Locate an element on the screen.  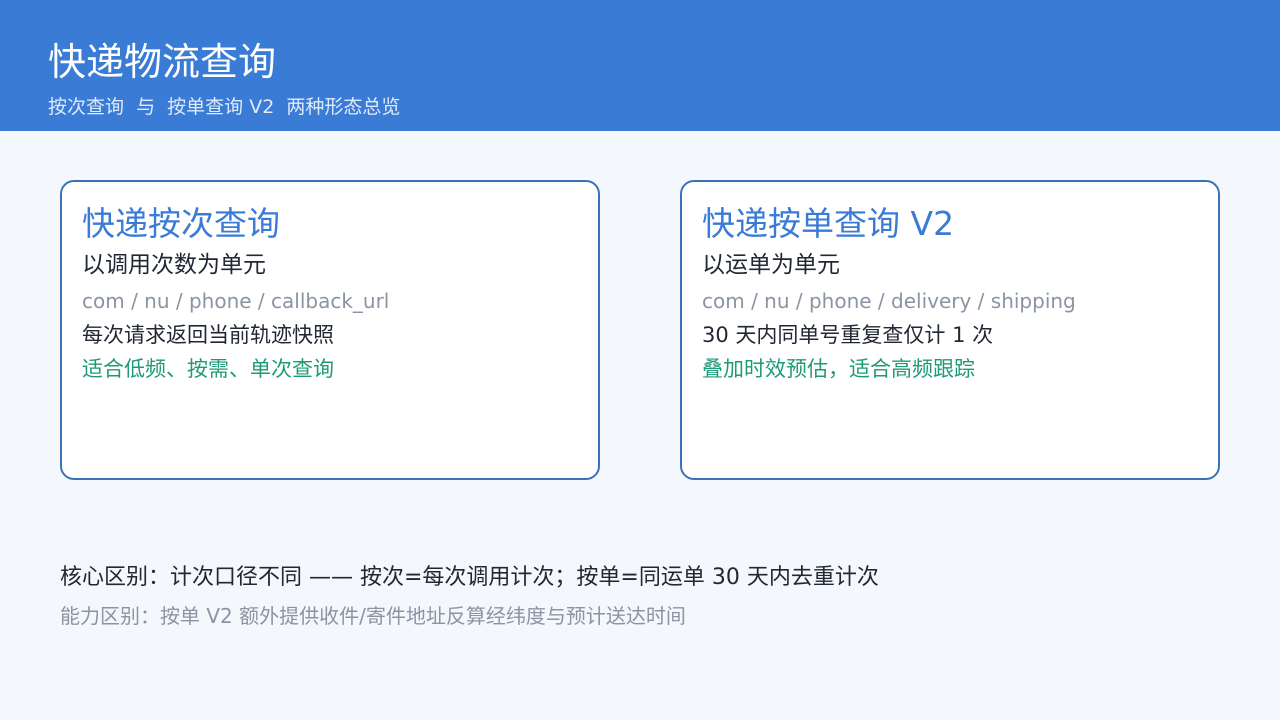
page-subtitle: 按次查询 与 按单查询 V2 两种形态总览 is located at coordinates (224, 107).